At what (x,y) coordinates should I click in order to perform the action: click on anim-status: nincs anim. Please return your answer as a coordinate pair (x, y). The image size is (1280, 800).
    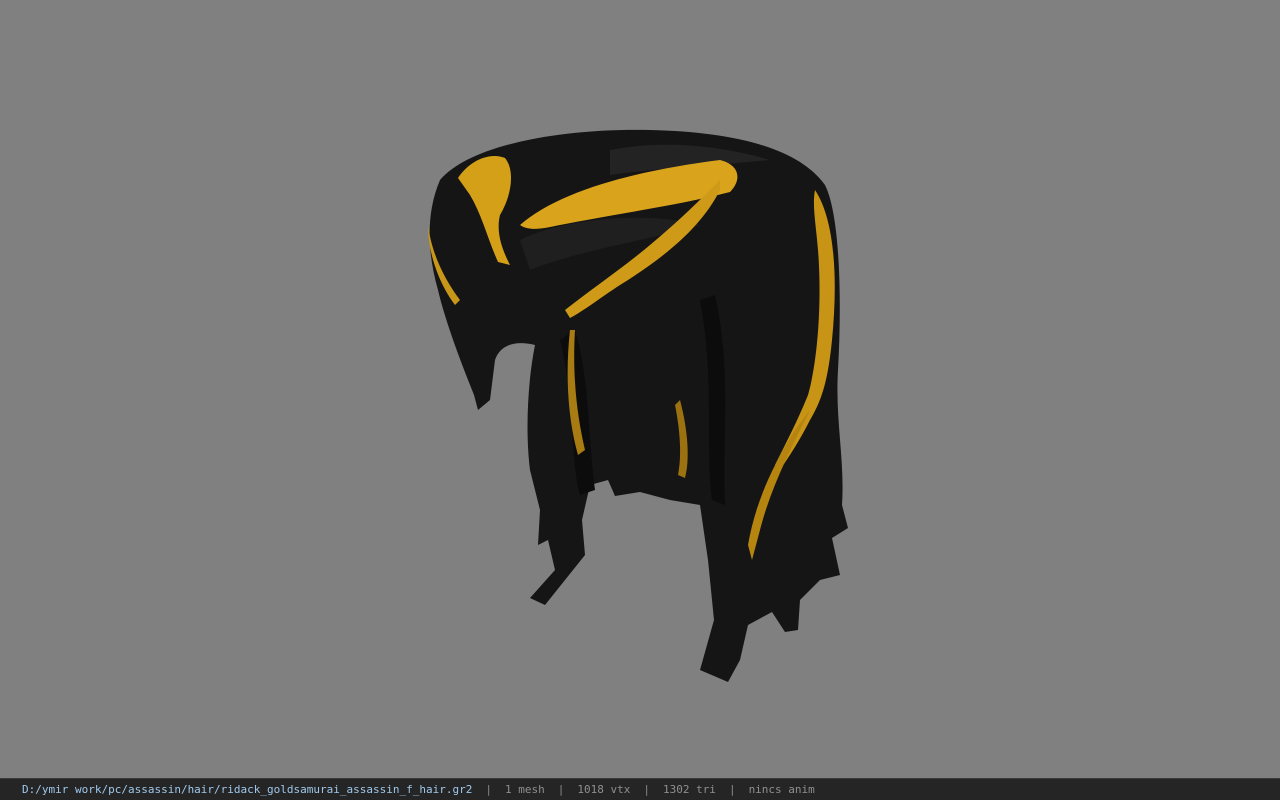
    Looking at the image, I should click on (781, 789).